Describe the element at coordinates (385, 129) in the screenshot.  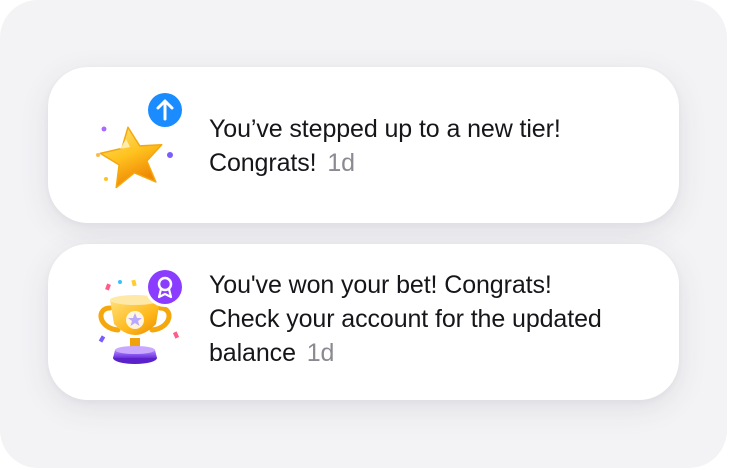
I see `notification-line-1: You’ve stepped up to a new tier!` at that location.